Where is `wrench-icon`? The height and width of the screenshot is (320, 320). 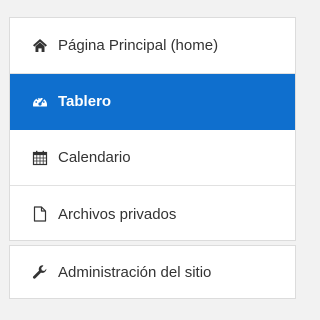
wrench-icon is located at coordinates (40, 272).